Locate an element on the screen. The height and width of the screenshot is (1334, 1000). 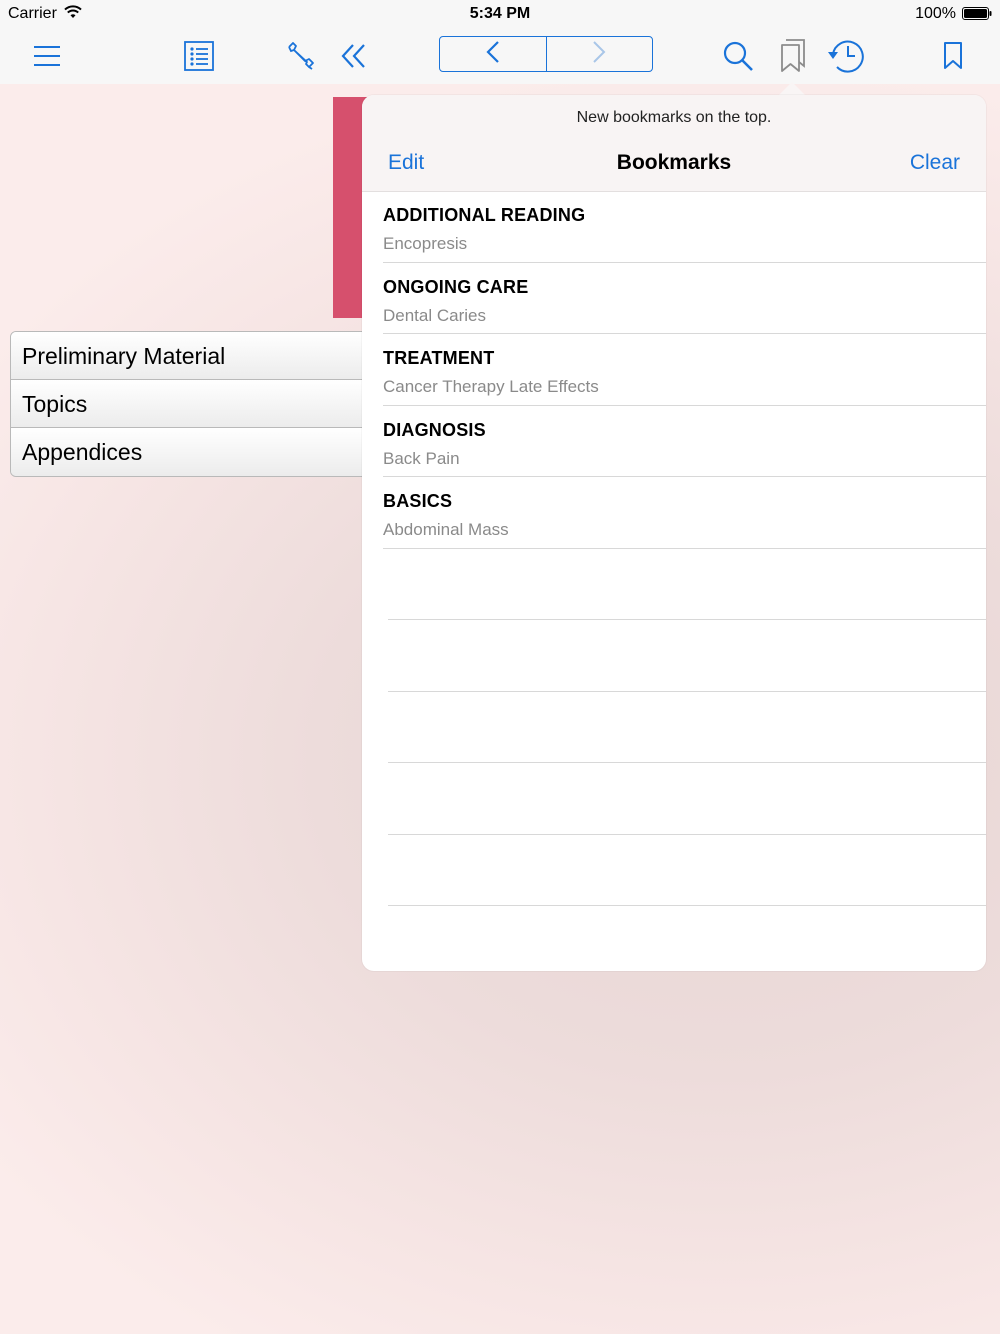
wrench-icon is located at coordinates (300, 56).